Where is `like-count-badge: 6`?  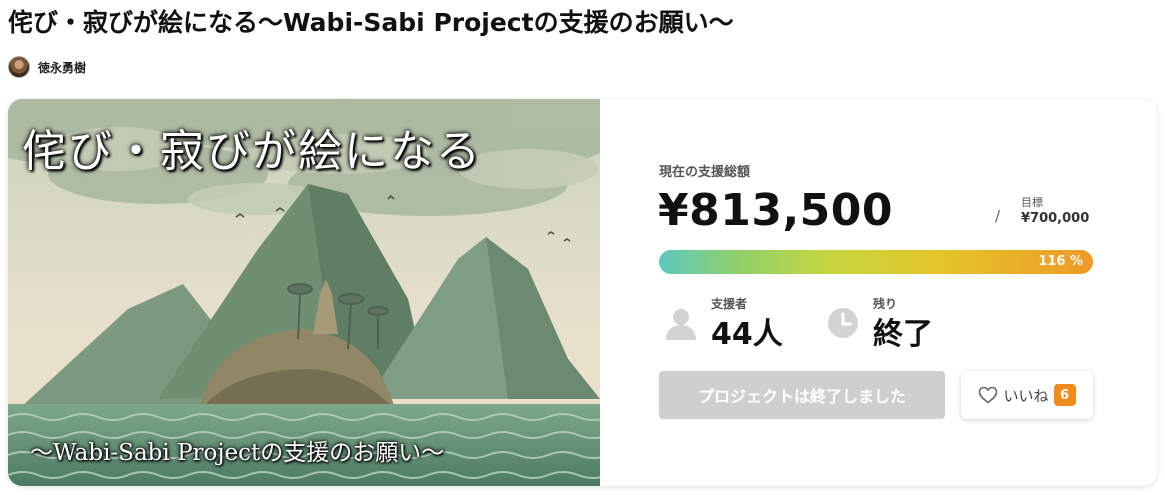
like-count-badge: 6 is located at coordinates (1064, 395).